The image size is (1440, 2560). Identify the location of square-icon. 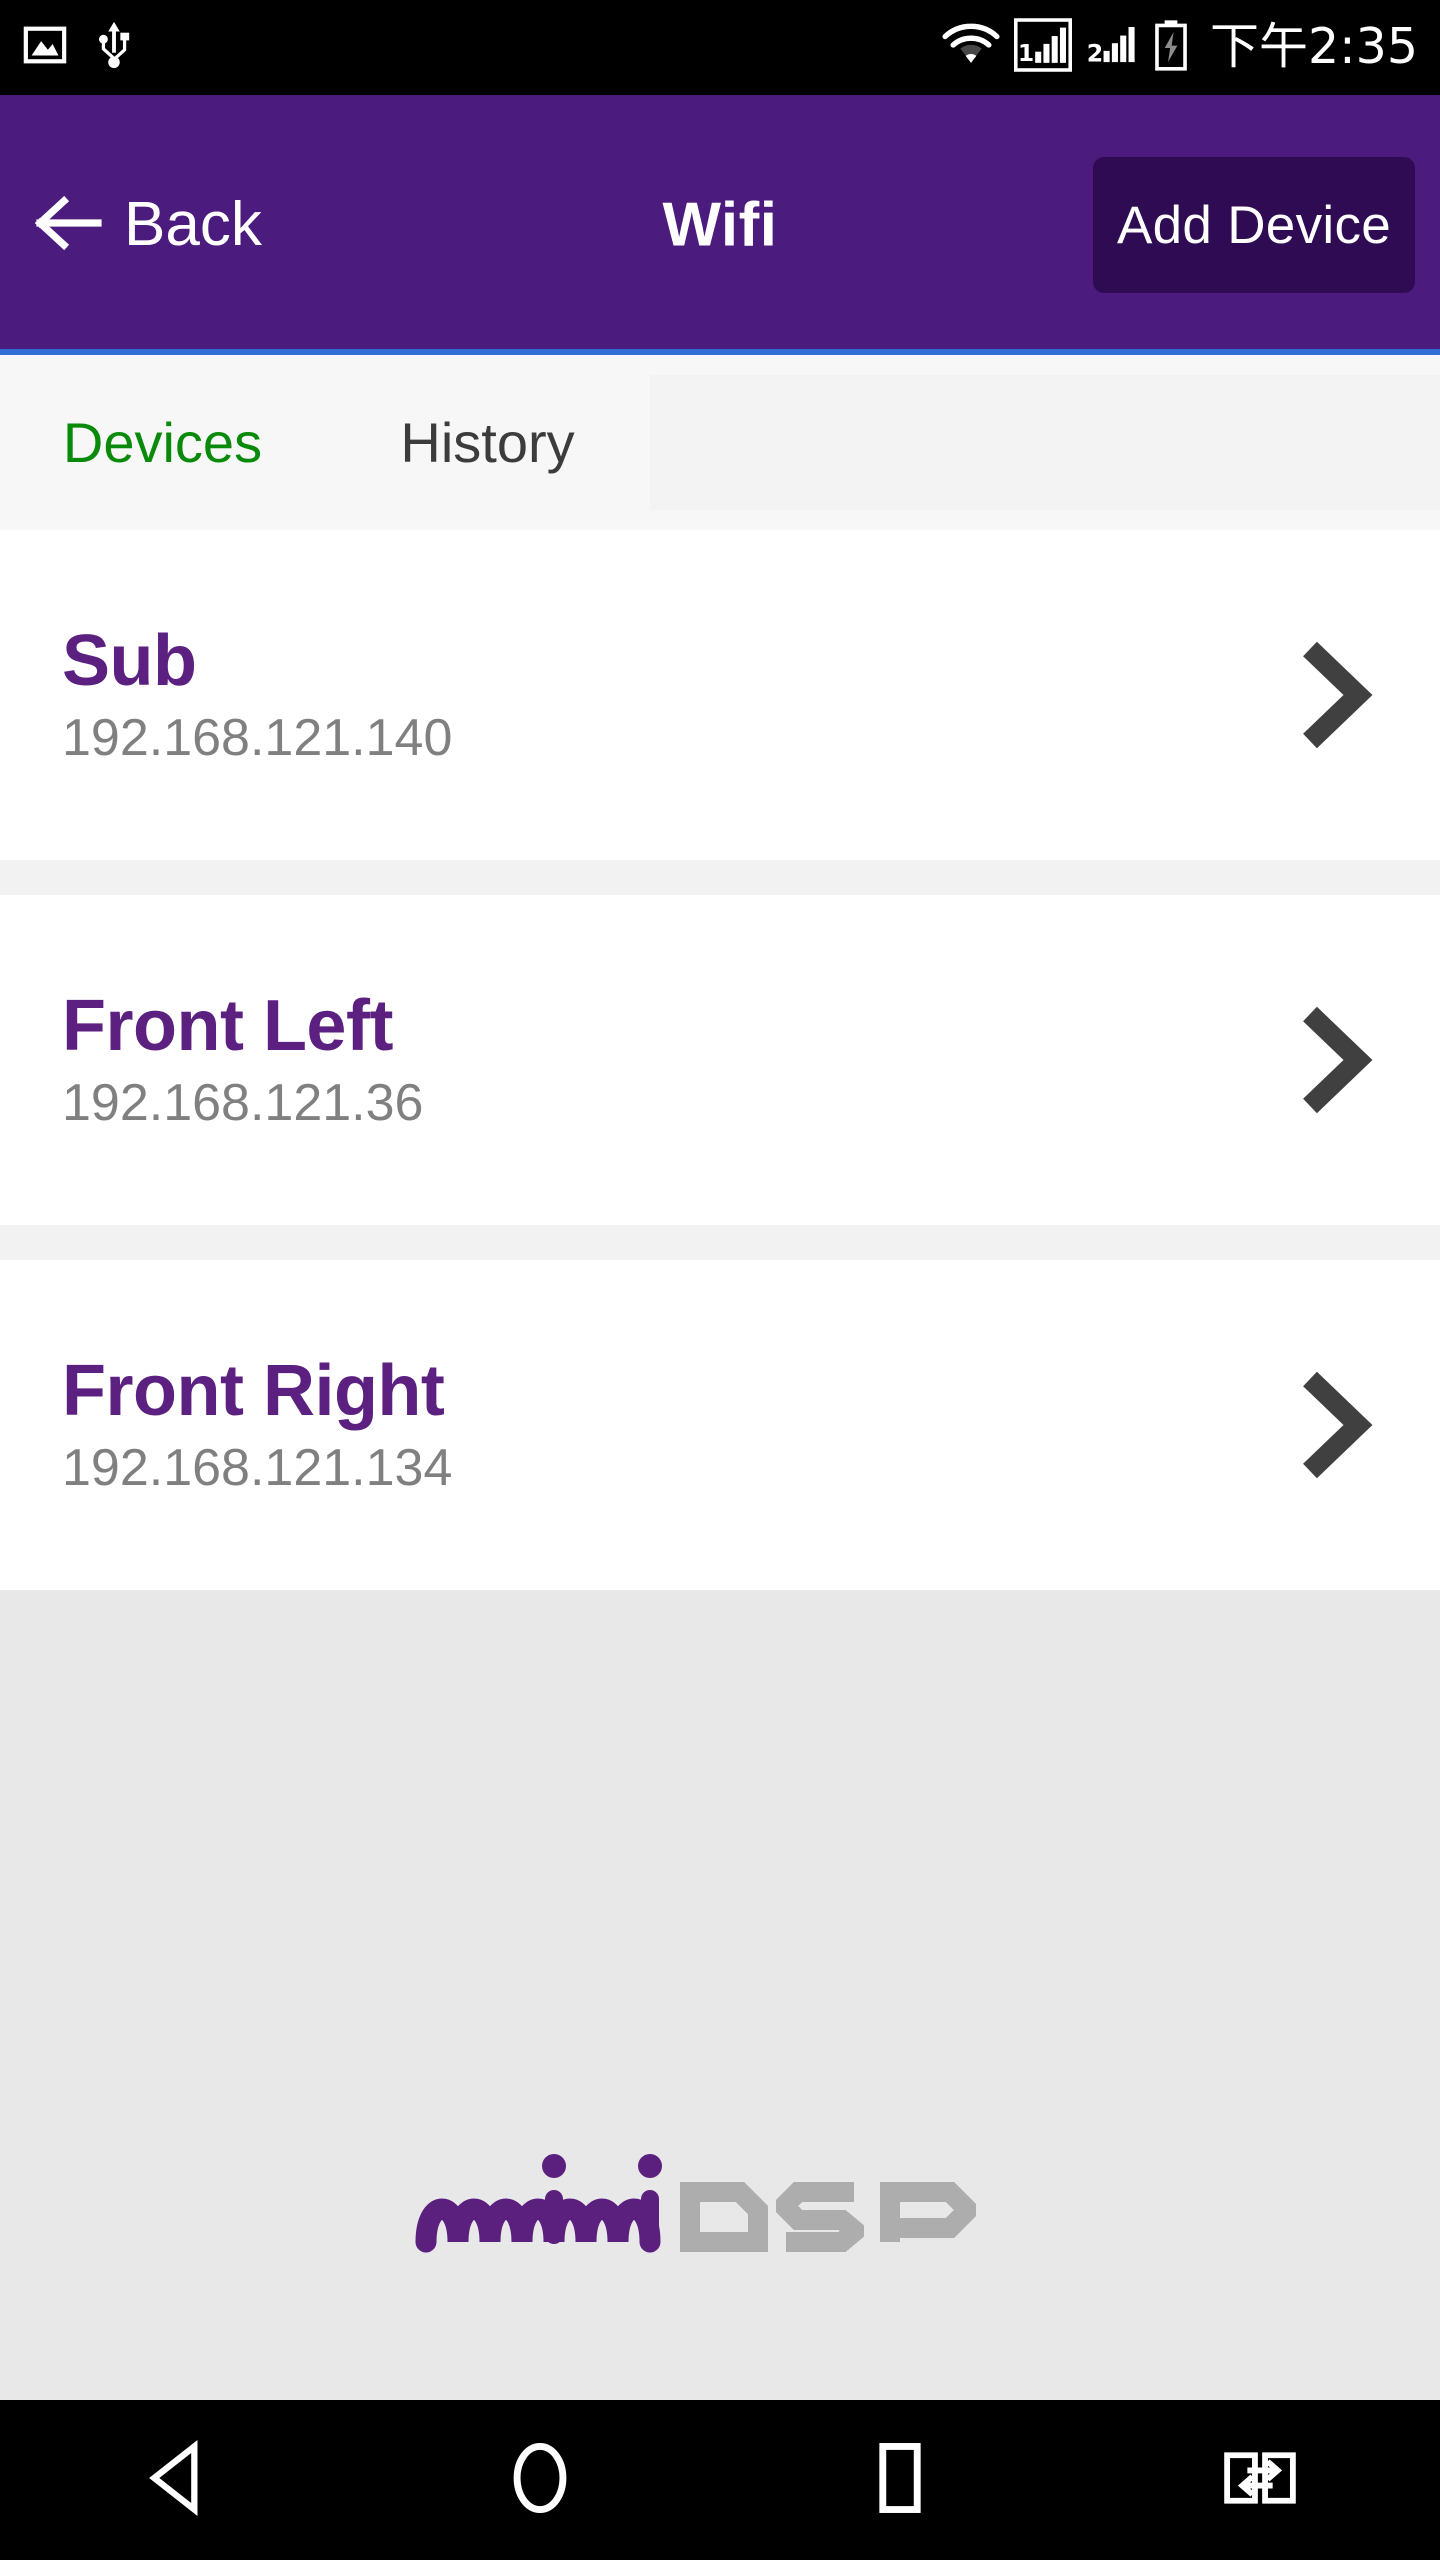
(900, 2480).